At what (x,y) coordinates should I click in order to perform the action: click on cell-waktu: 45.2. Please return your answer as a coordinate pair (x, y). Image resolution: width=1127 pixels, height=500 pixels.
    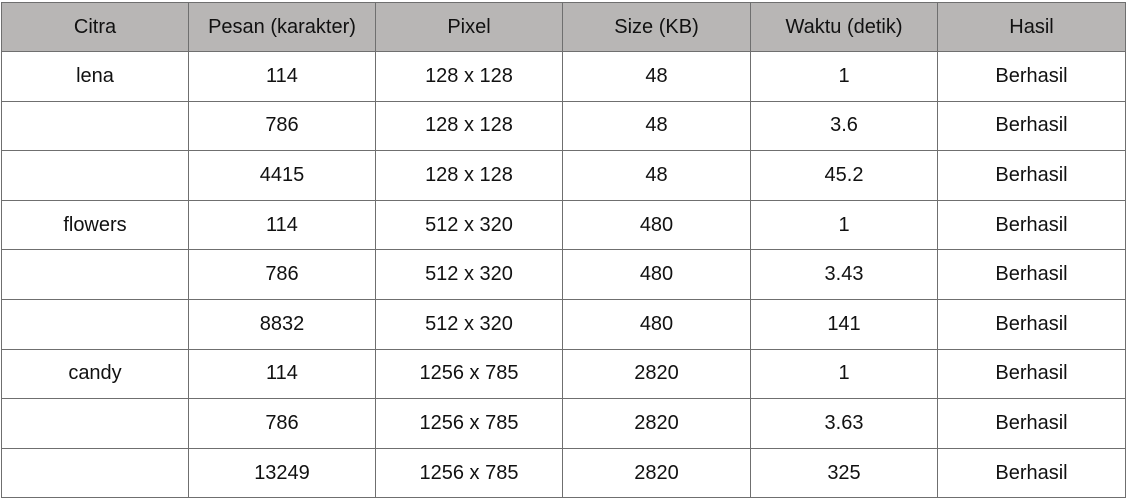
    Looking at the image, I should click on (844, 175).